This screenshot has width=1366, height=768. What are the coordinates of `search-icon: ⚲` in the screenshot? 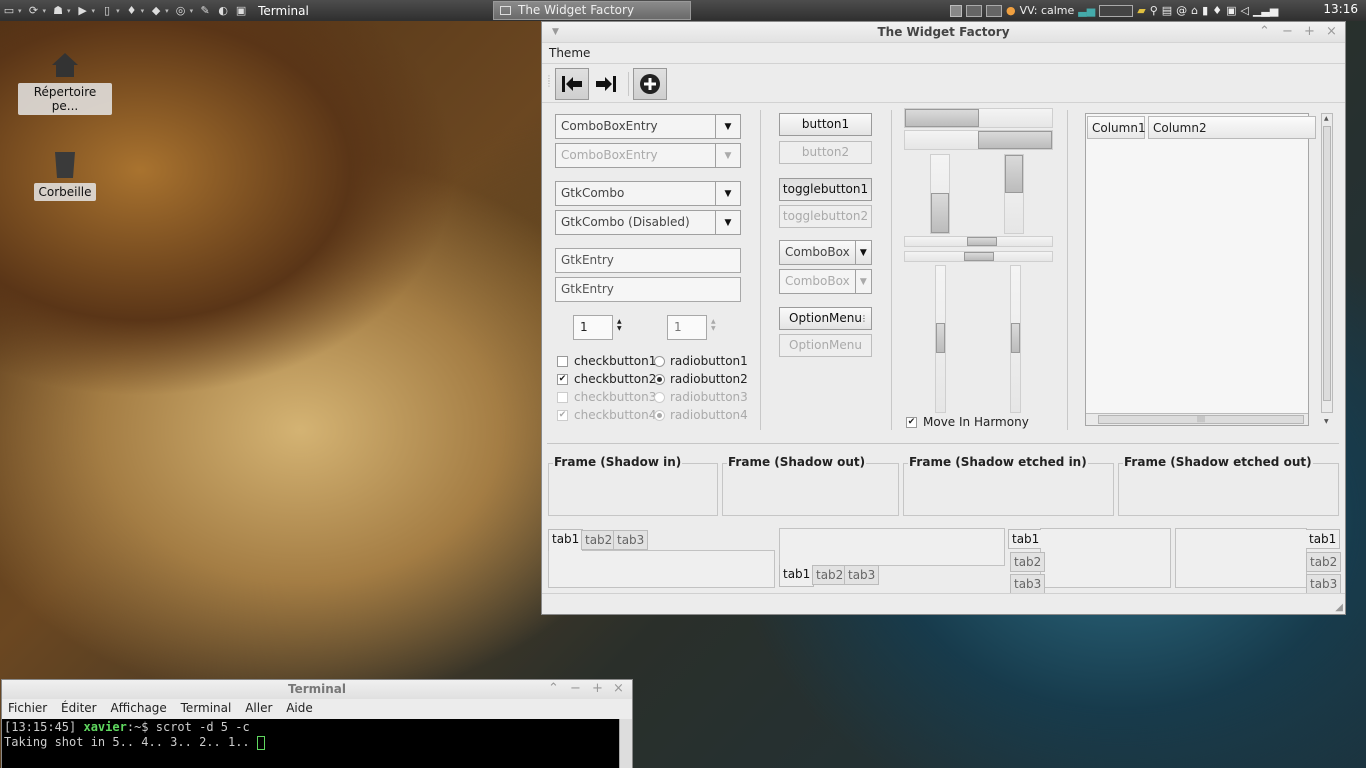 It's located at (1154, 10).